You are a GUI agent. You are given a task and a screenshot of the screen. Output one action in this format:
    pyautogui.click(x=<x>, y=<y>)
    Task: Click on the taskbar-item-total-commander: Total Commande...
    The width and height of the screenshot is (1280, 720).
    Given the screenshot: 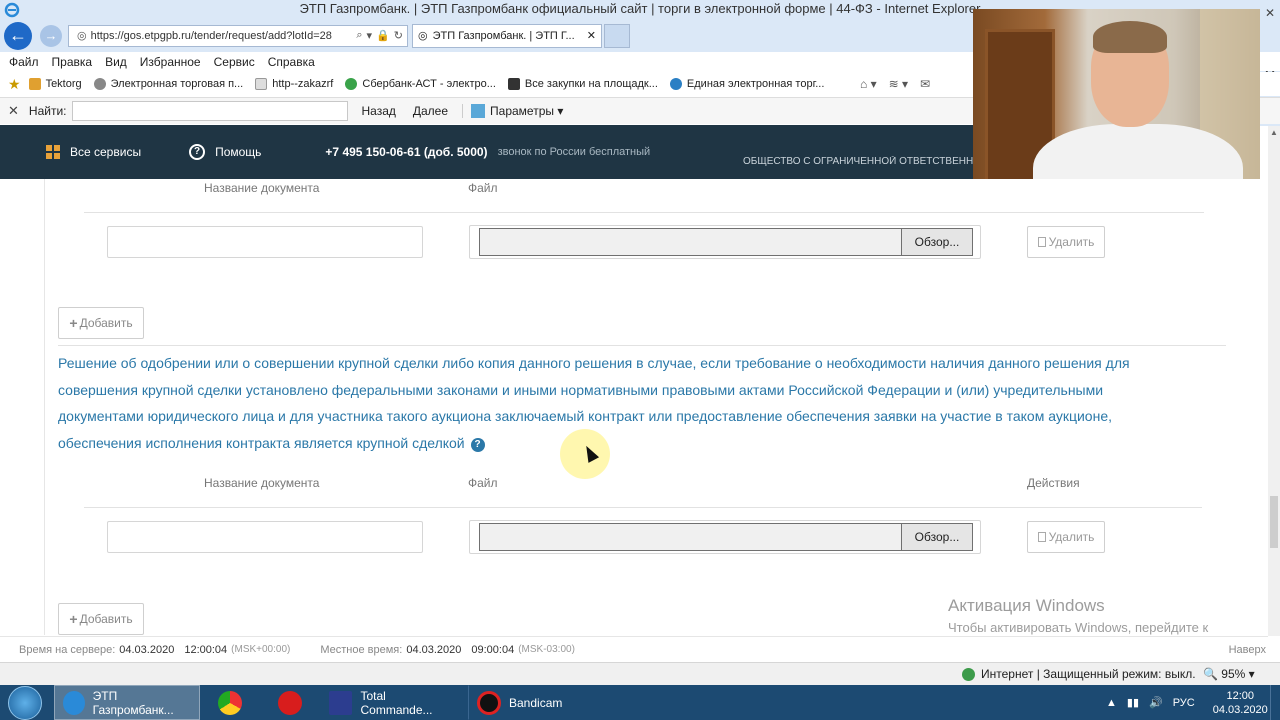 What is the action you would take?
    pyautogui.click(x=394, y=702)
    